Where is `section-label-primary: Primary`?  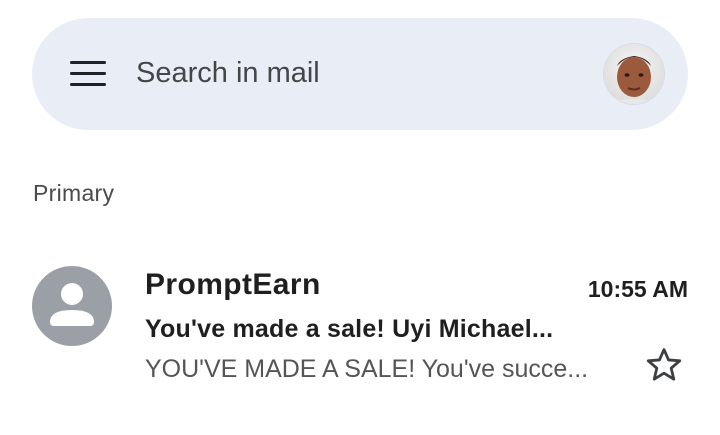 section-label-primary: Primary is located at coordinates (74, 193).